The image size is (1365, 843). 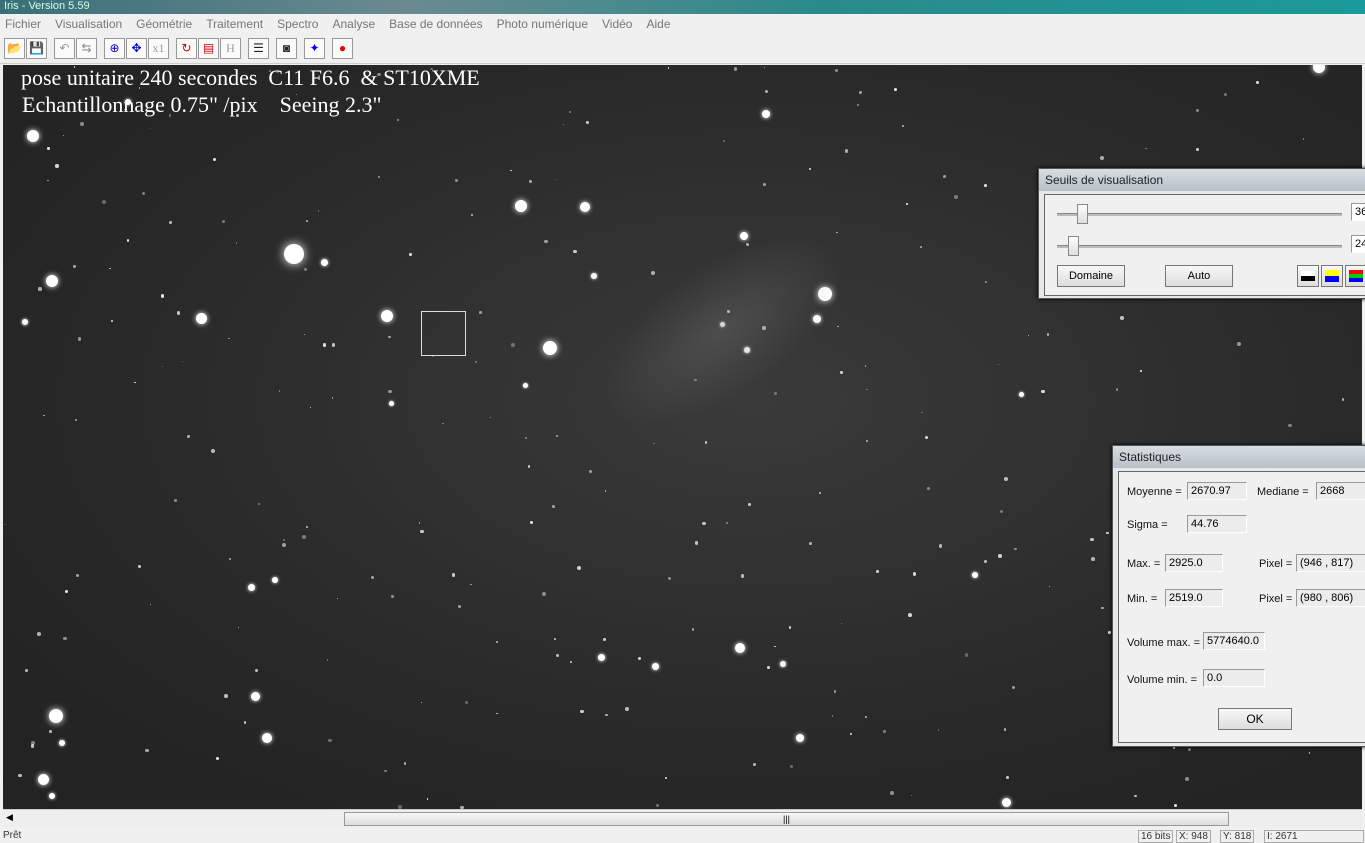 What do you see at coordinates (158, 48) in the screenshot?
I see `zoom-1x-button: x1` at bounding box center [158, 48].